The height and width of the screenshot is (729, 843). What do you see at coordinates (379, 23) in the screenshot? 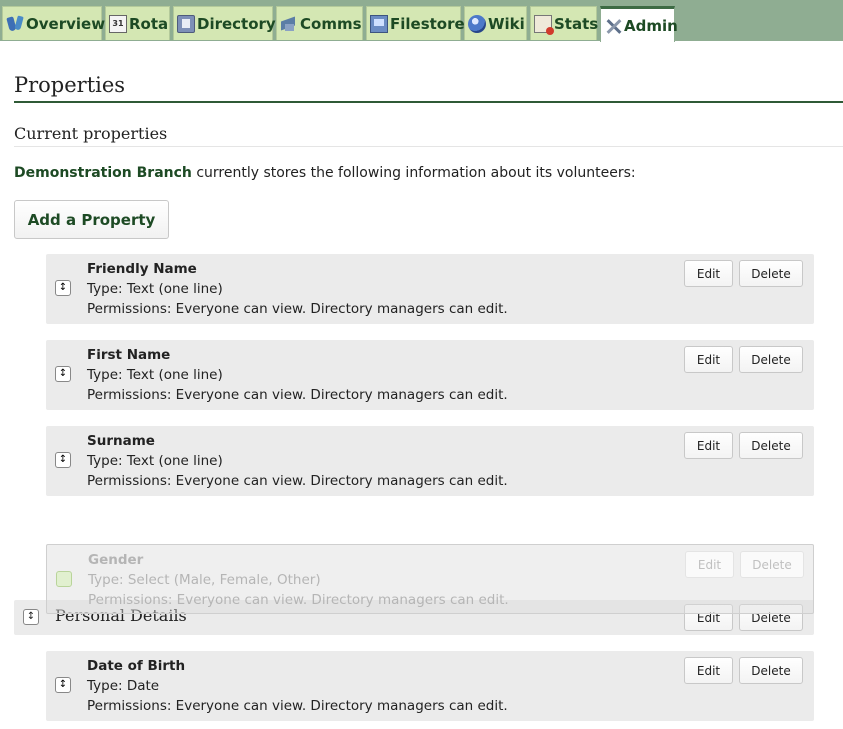
I see `filestore-icon` at bounding box center [379, 23].